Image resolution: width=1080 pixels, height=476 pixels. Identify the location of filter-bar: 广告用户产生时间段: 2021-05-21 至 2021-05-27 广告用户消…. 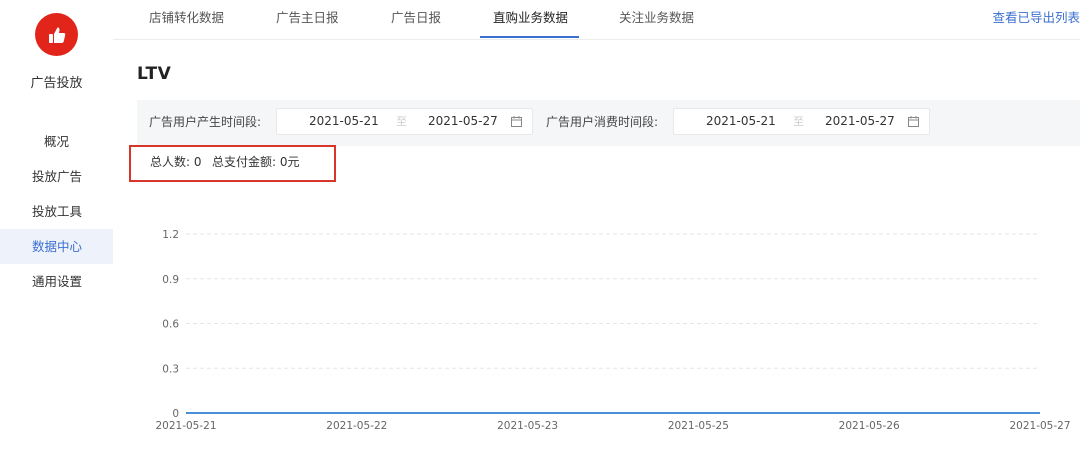
(608, 123).